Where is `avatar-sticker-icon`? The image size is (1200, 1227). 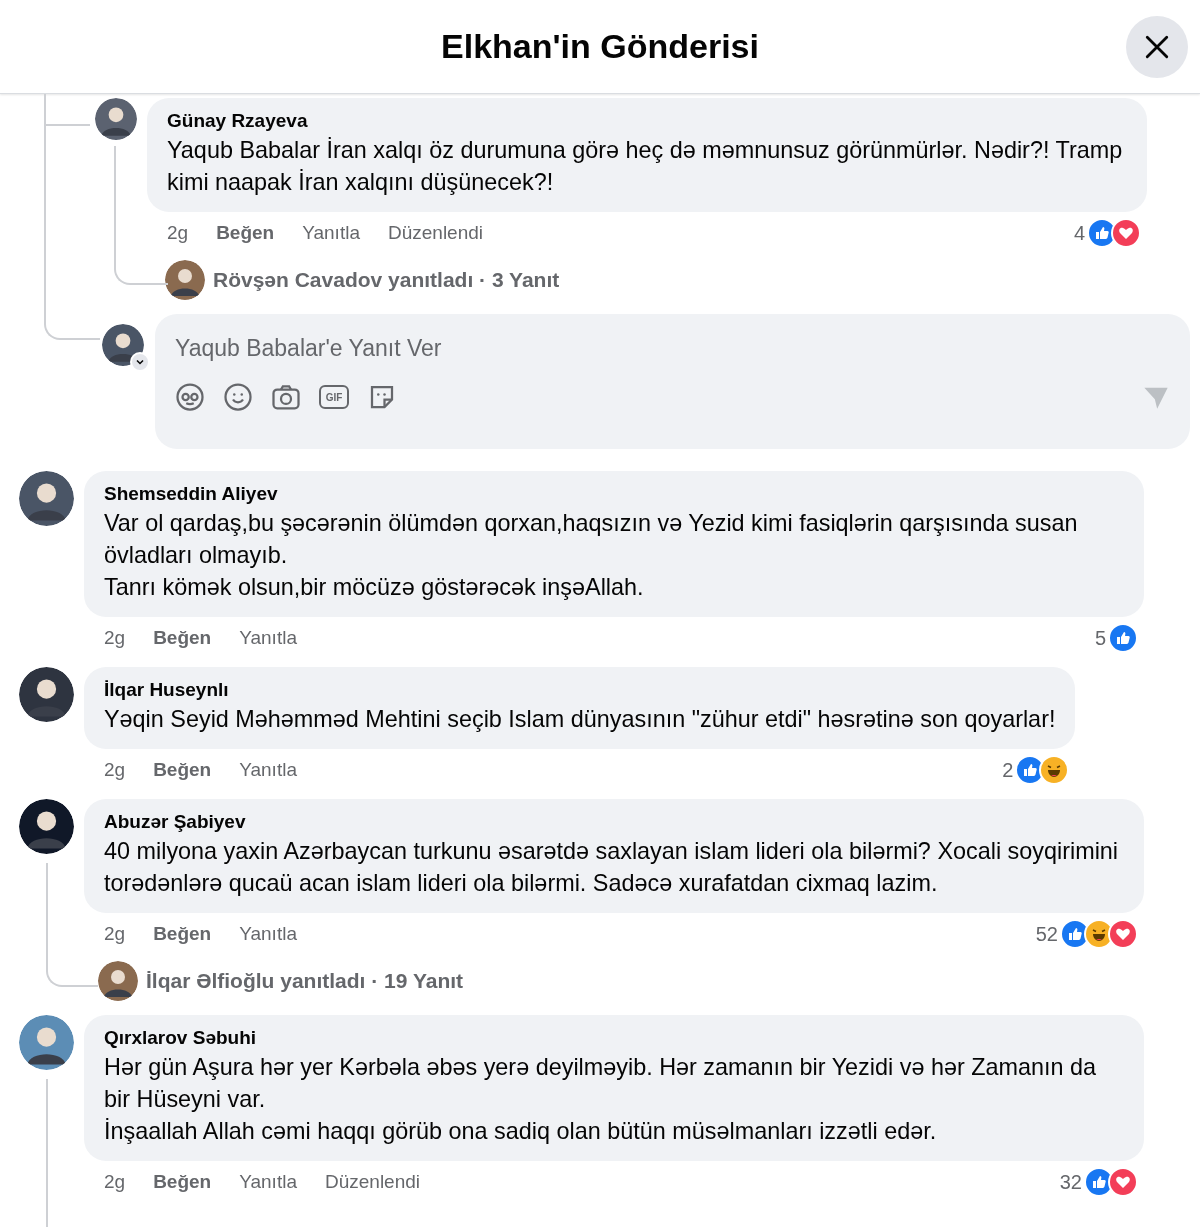 avatar-sticker-icon is located at coordinates (190, 397).